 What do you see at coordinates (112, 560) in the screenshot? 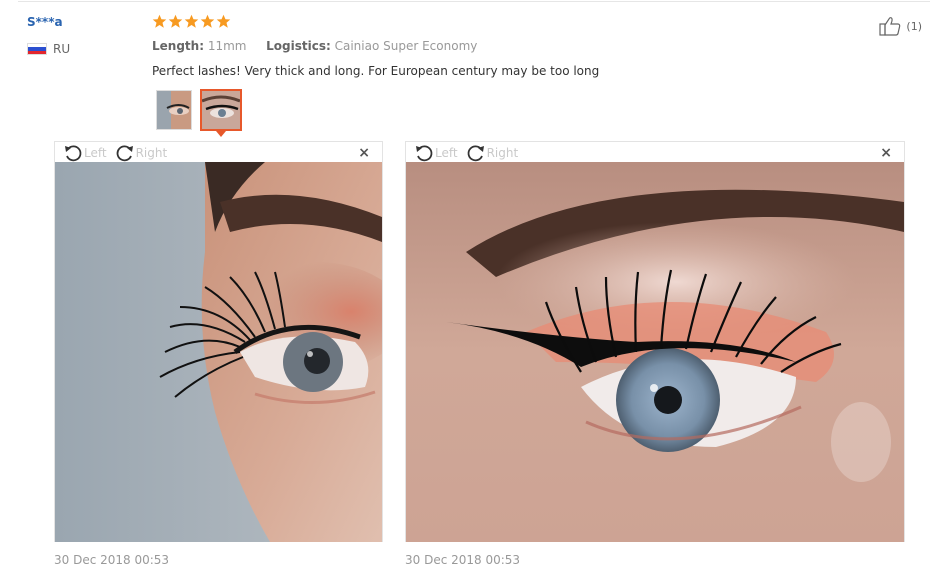
I see `photo-date-left: 30 Dec 2018 00:53` at bounding box center [112, 560].